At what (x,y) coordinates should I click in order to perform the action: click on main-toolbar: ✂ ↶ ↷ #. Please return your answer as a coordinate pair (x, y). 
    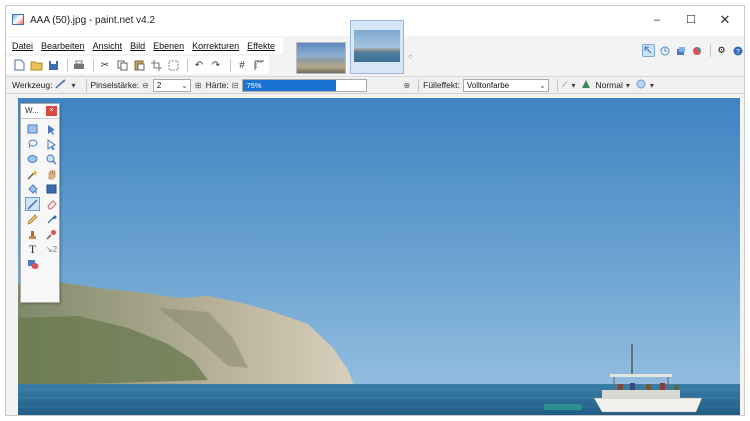
    Looking at the image, I should click on (137, 65).